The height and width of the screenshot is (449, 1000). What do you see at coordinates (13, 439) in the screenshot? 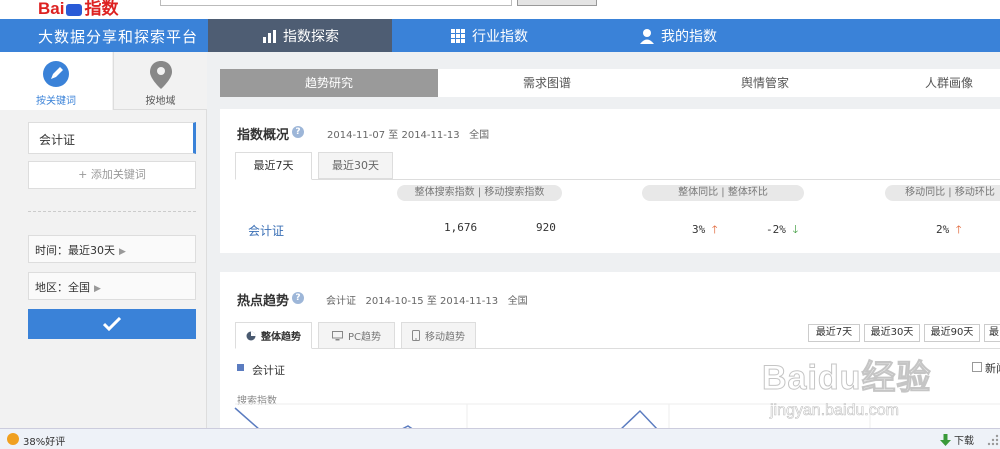
I see `rating-icon` at bounding box center [13, 439].